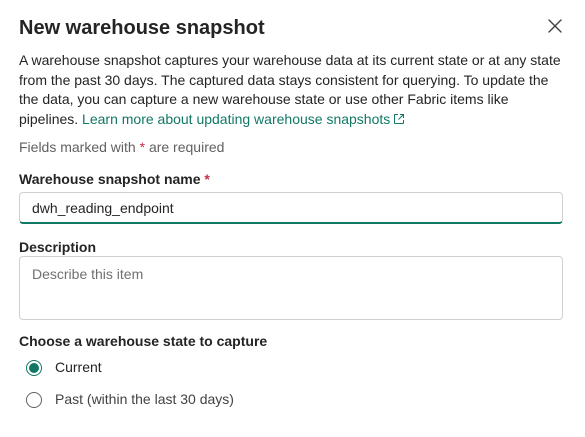 Image resolution: width=585 pixels, height=437 pixels. Describe the element at coordinates (144, 399) in the screenshot. I see `radio-past-label: Past (within the last 30 days)` at that location.